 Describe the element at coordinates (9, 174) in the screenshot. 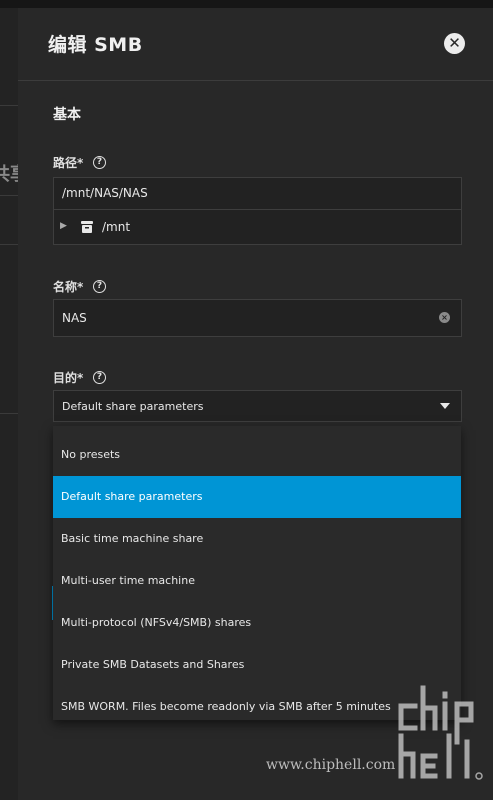

I see `background-heading-fragment: 共享` at that location.